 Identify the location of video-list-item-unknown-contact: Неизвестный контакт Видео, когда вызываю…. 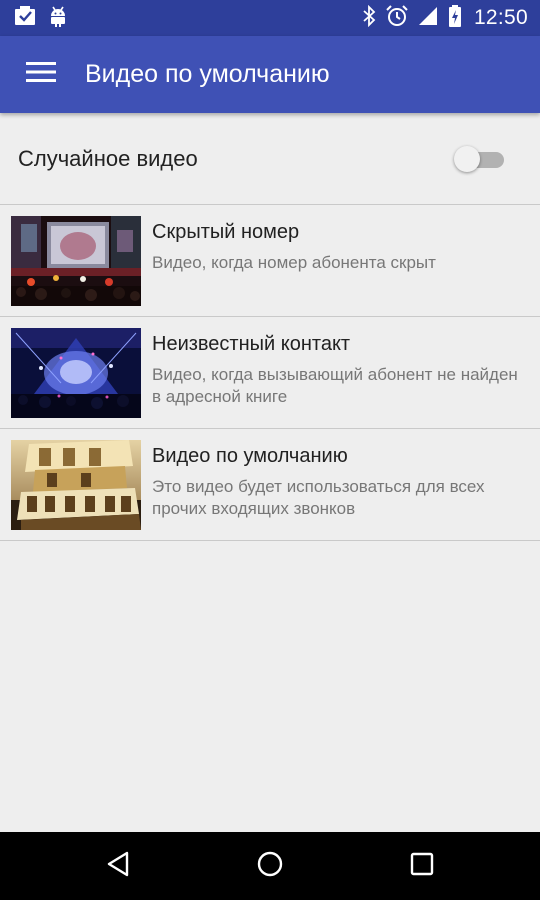
(270, 373).